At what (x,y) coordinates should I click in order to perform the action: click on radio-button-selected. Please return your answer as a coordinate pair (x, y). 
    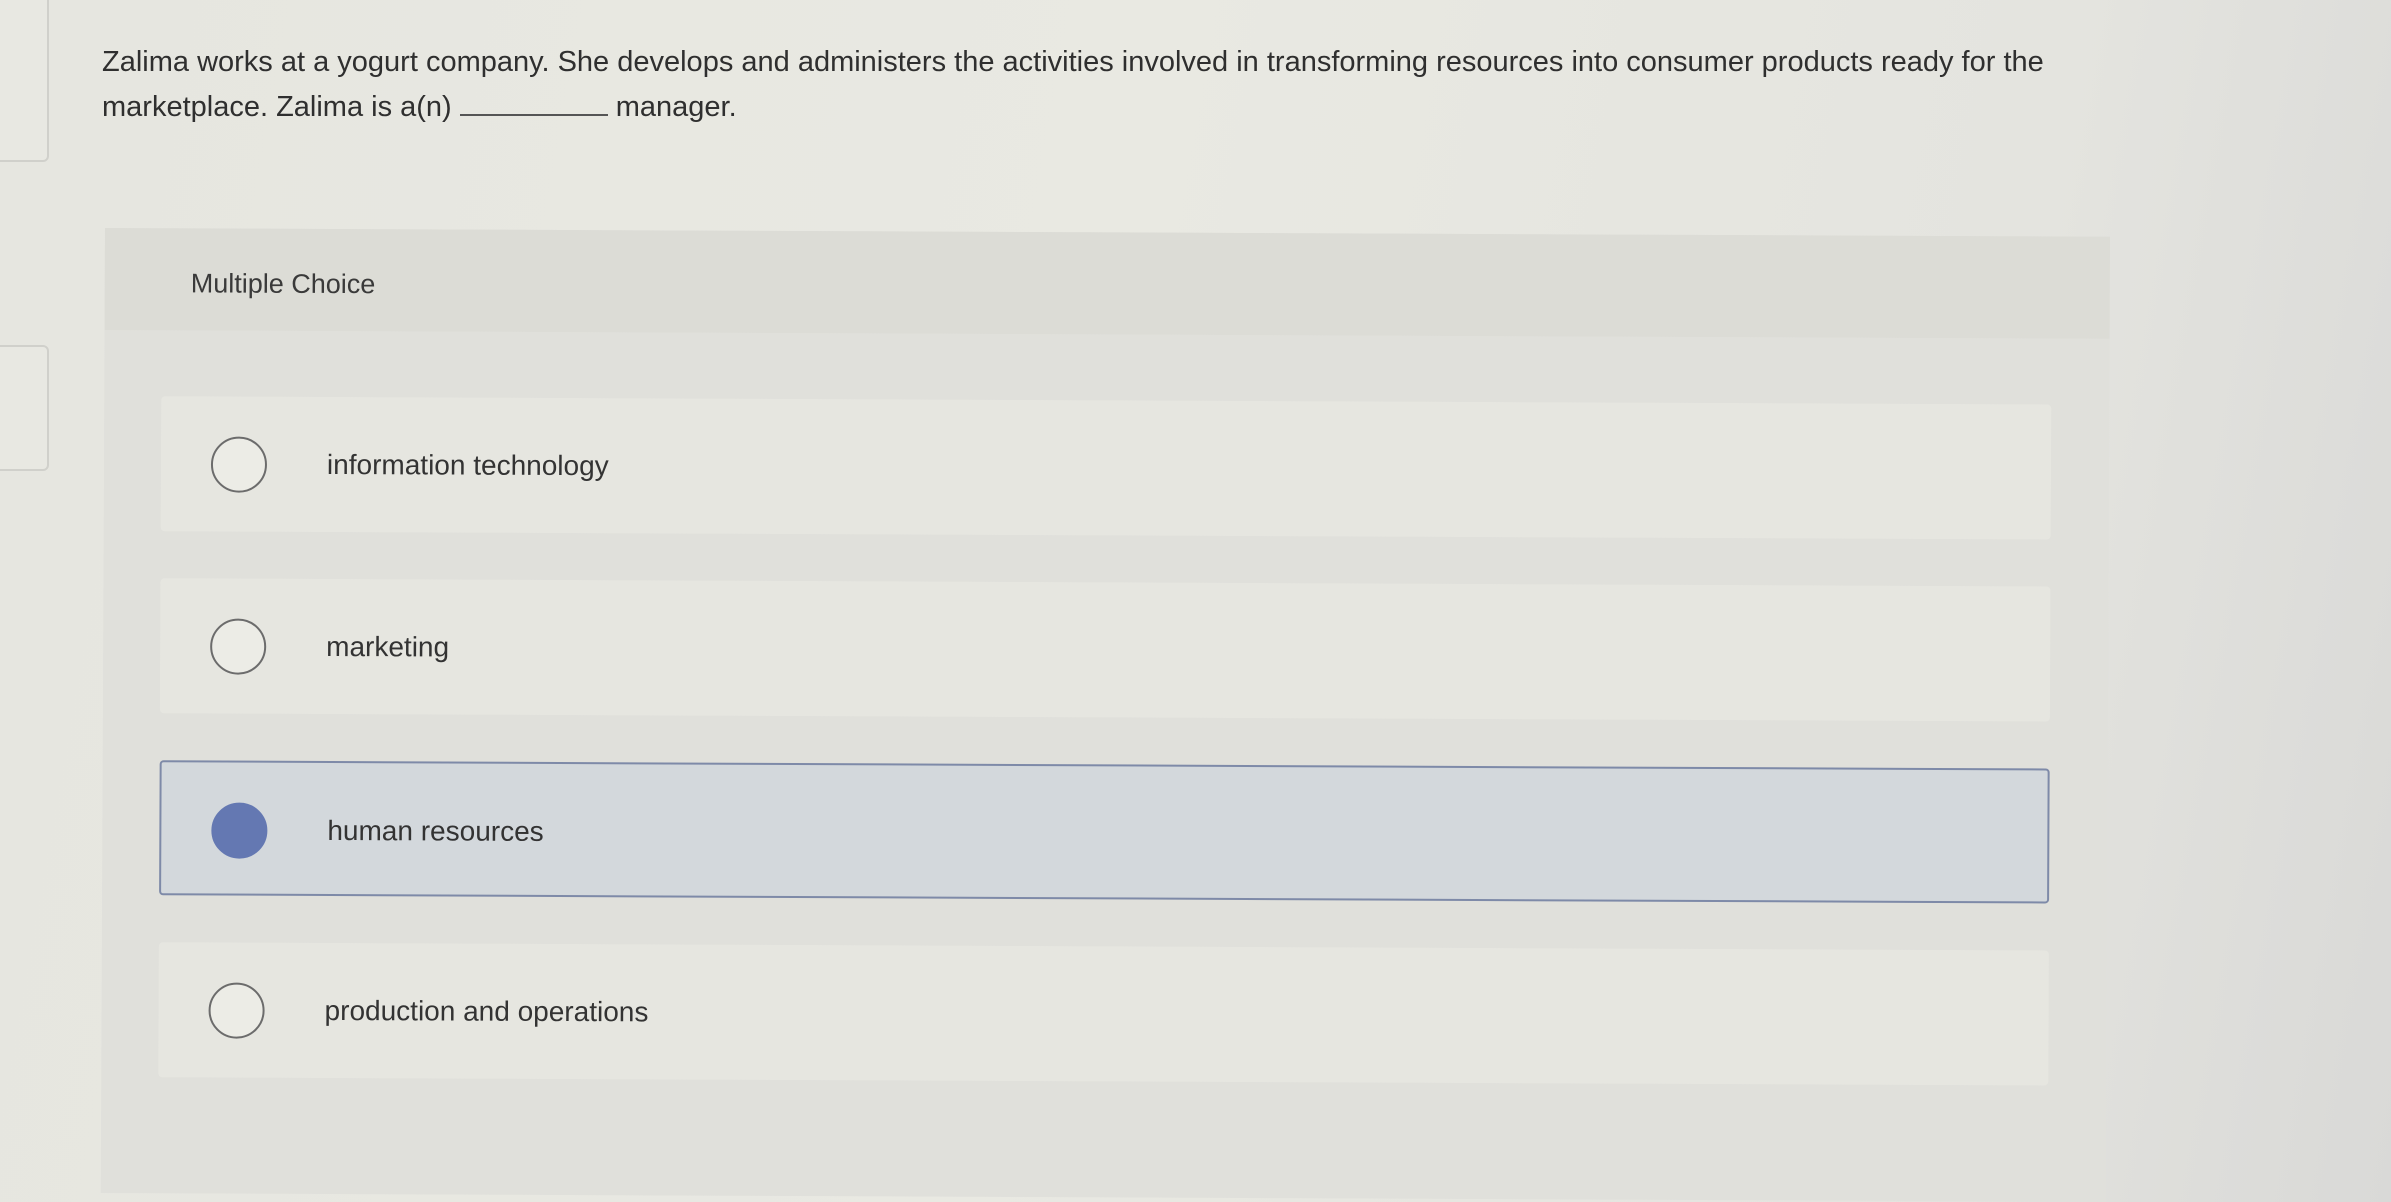
    Looking at the image, I should click on (239, 830).